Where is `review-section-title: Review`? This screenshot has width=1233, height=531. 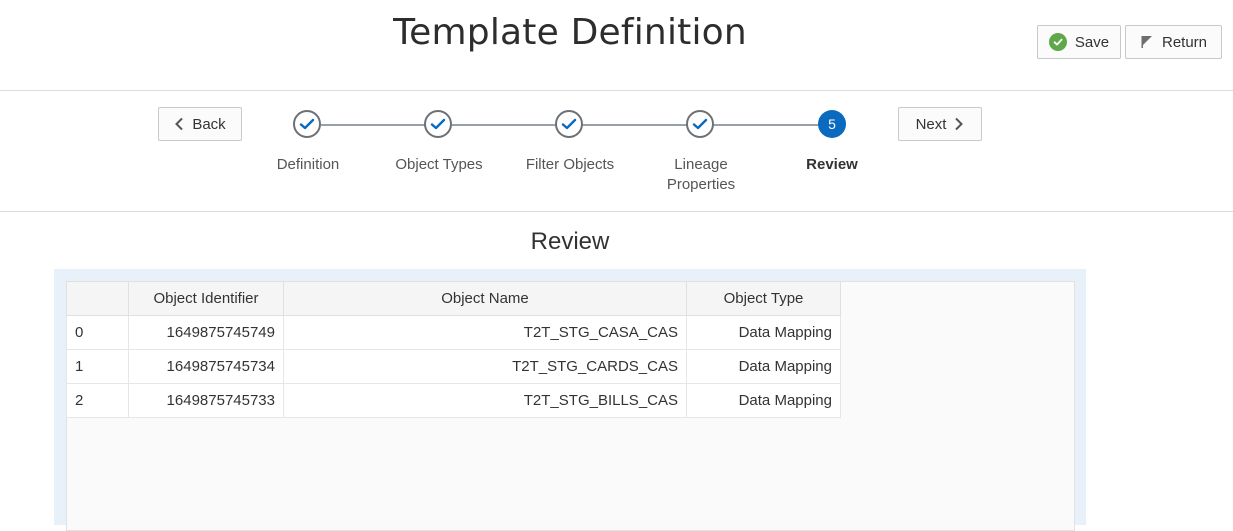 review-section-title: Review is located at coordinates (570, 241).